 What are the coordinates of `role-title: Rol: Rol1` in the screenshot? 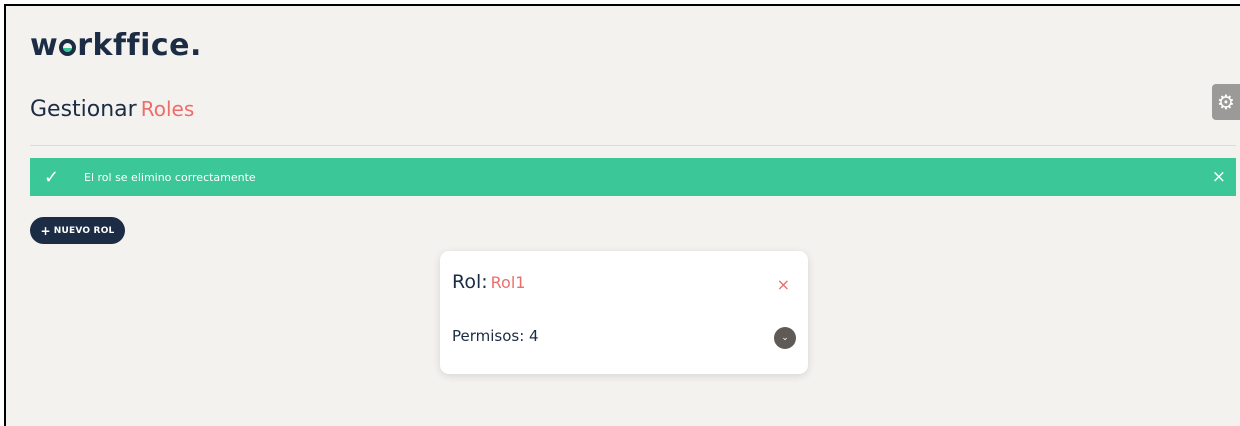 It's located at (488, 282).